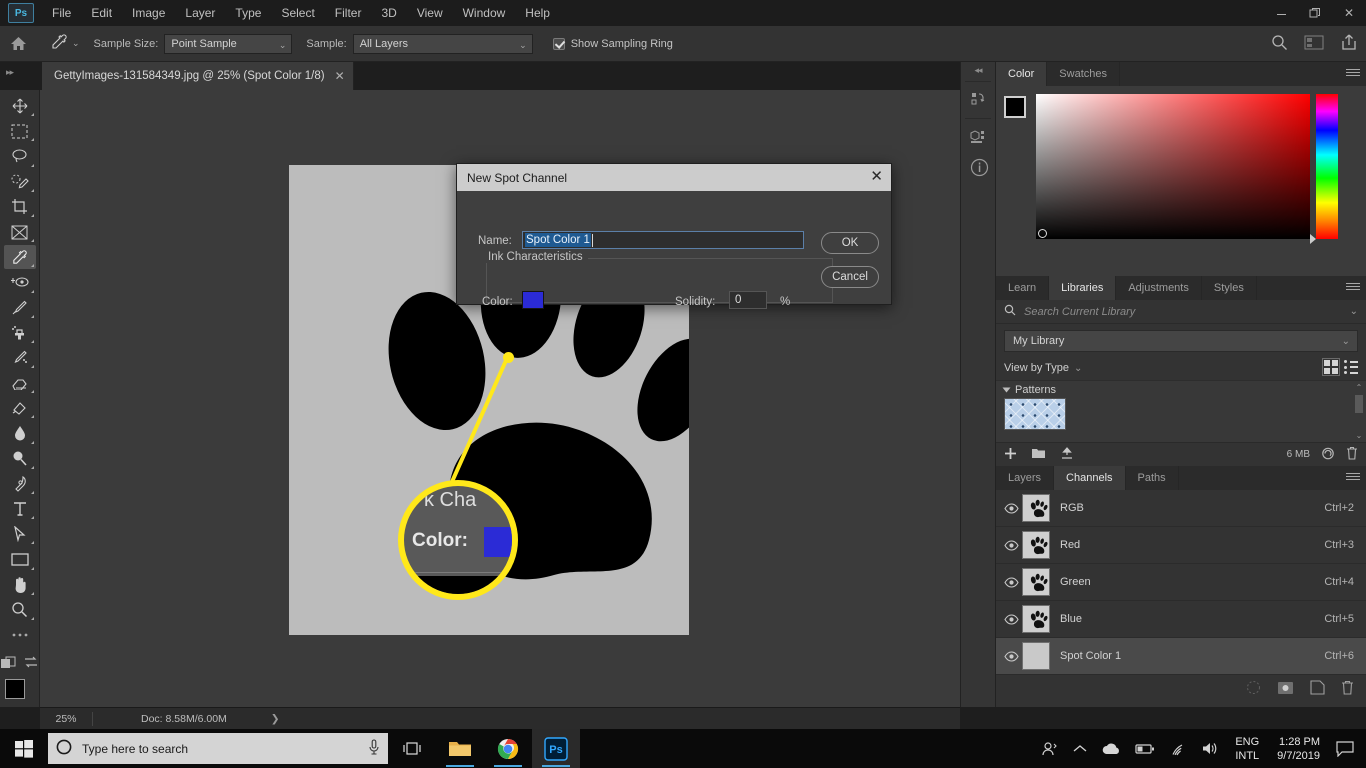 This screenshot has height=768, width=1366. What do you see at coordinates (148, 13) in the screenshot?
I see `menu-image: Image` at bounding box center [148, 13].